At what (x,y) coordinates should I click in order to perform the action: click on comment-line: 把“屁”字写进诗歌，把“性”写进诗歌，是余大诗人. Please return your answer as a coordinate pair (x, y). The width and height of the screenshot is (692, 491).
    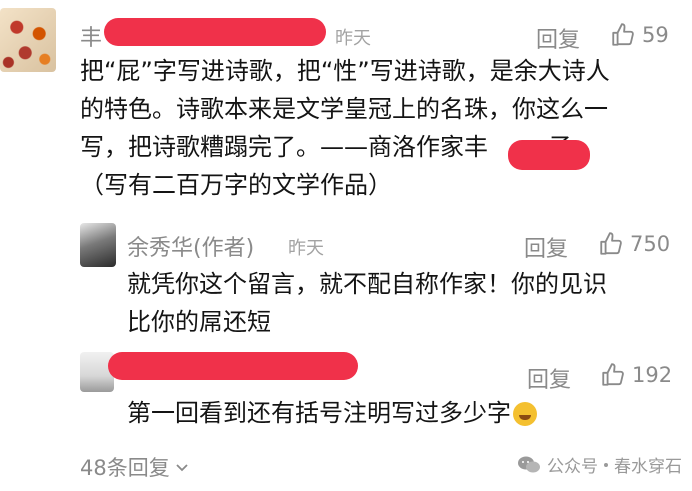
    Looking at the image, I should click on (345, 71).